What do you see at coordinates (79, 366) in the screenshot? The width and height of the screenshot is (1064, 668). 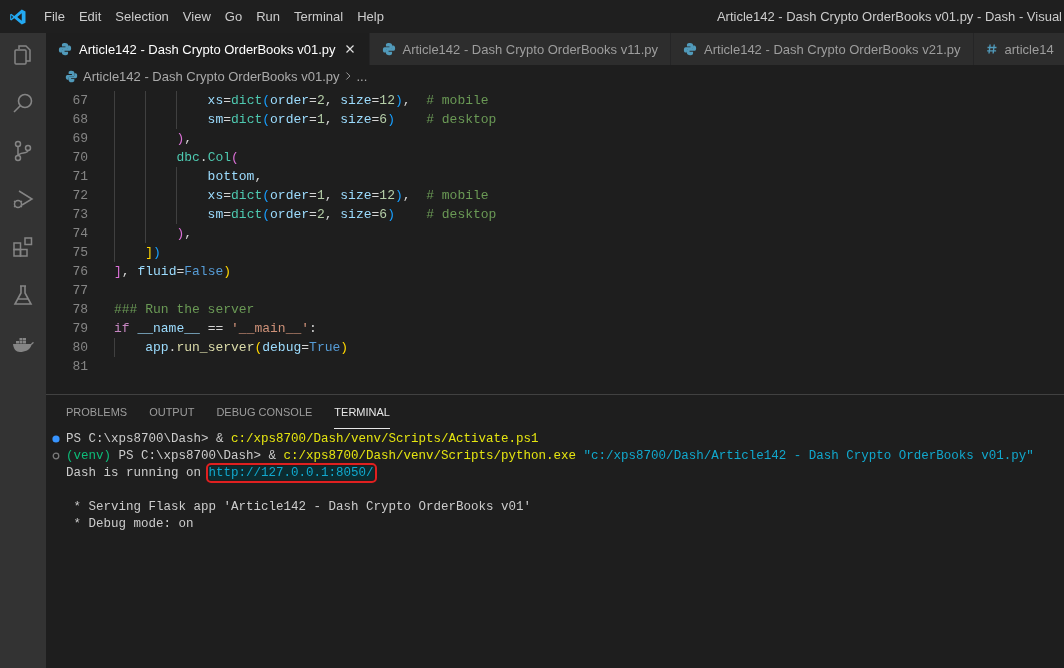 I see `line-number: 81` at bounding box center [79, 366].